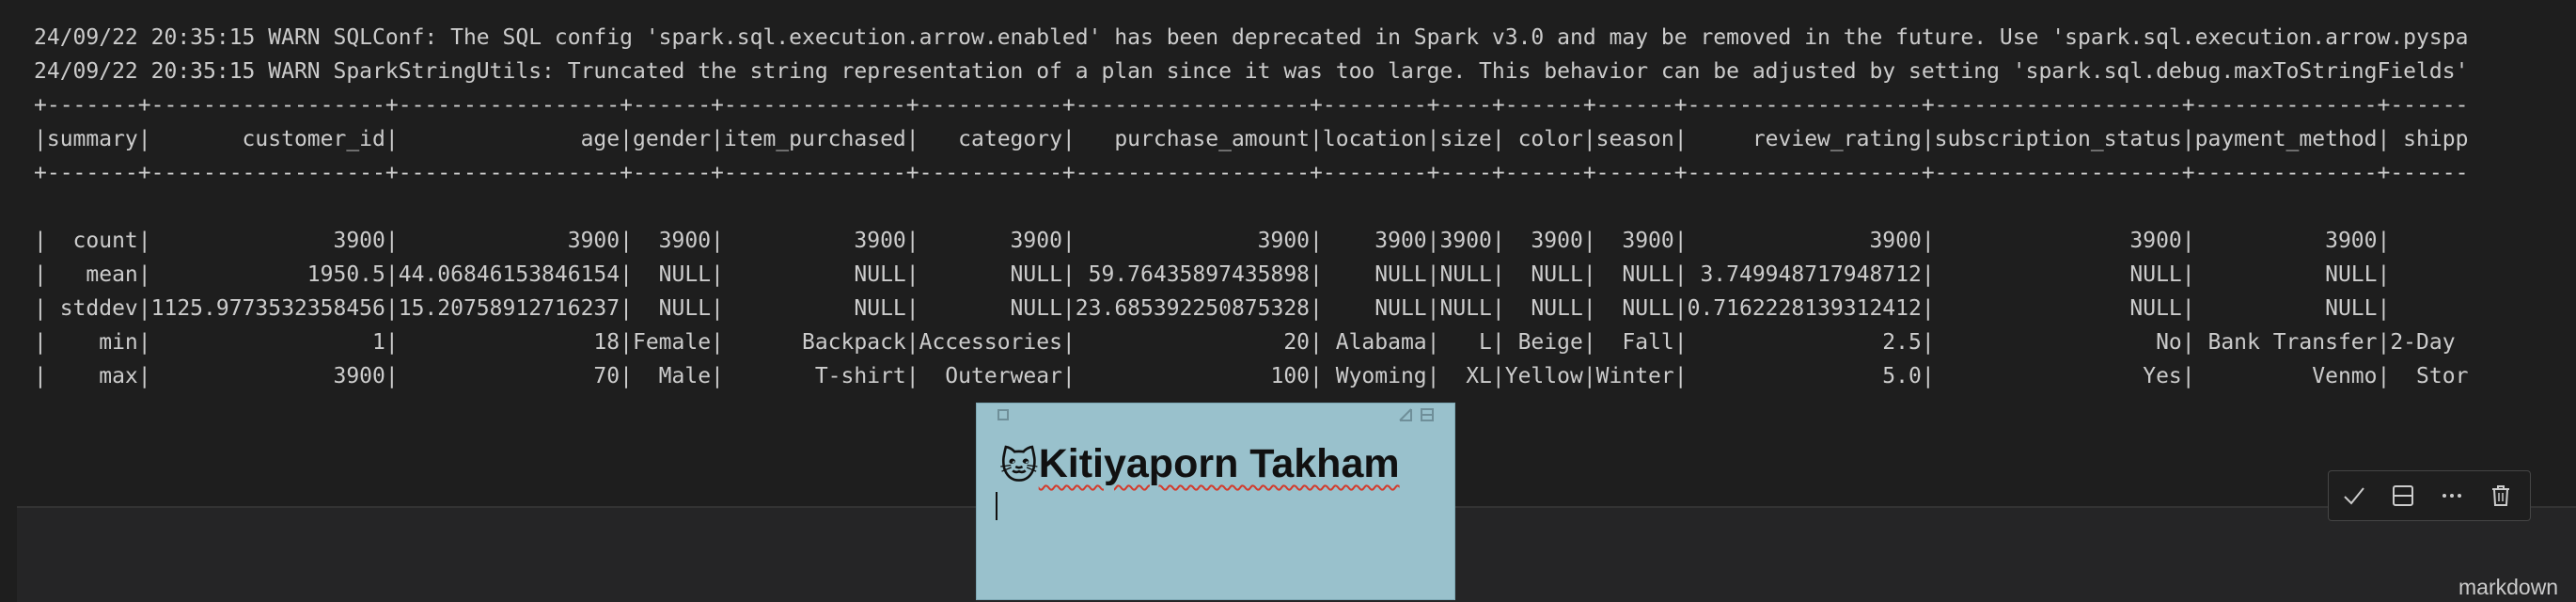  What do you see at coordinates (2508, 587) in the screenshot?
I see `cell-language-label: markdown` at bounding box center [2508, 587].